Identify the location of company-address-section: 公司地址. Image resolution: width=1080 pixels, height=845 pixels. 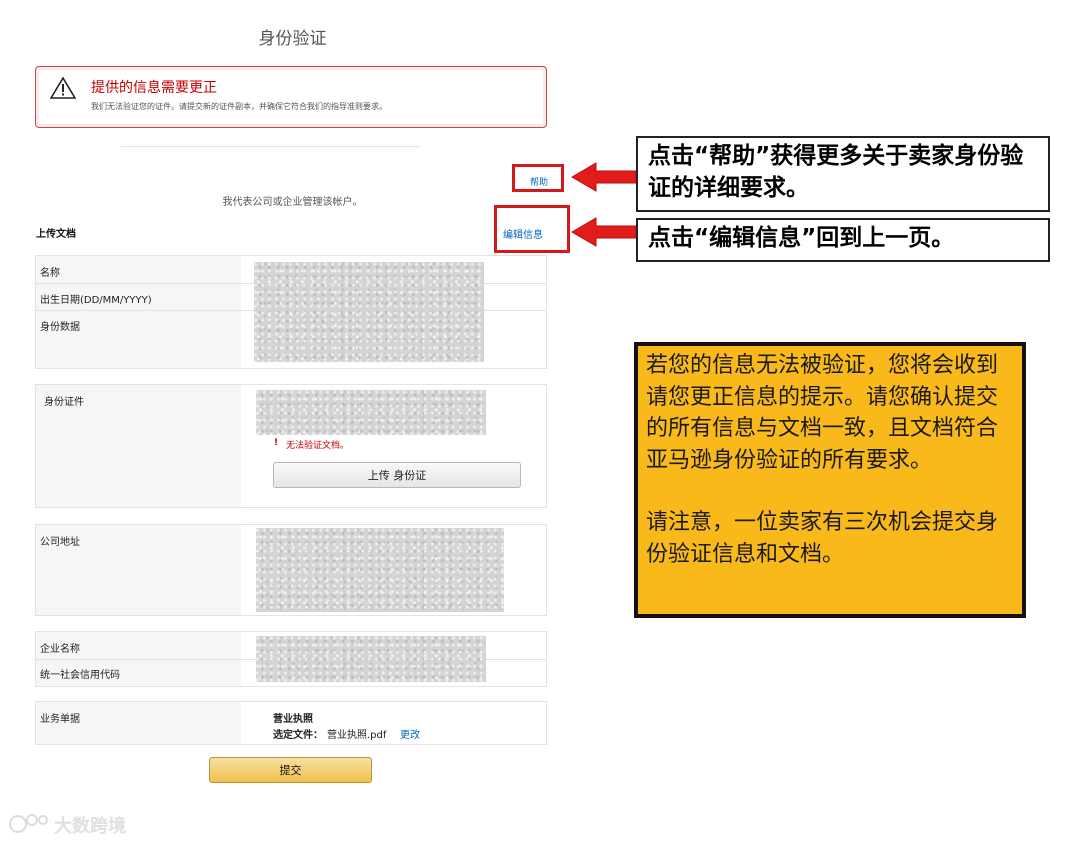
(291, 570).